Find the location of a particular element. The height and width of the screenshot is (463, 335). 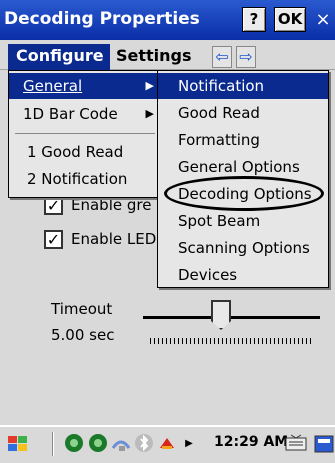

battery-icon is located at coordinates (167, 444).